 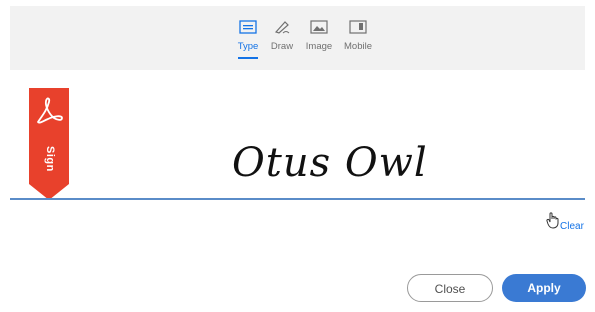 I want to click on tab-mobile: Mobile, so click(x=358, y=36).